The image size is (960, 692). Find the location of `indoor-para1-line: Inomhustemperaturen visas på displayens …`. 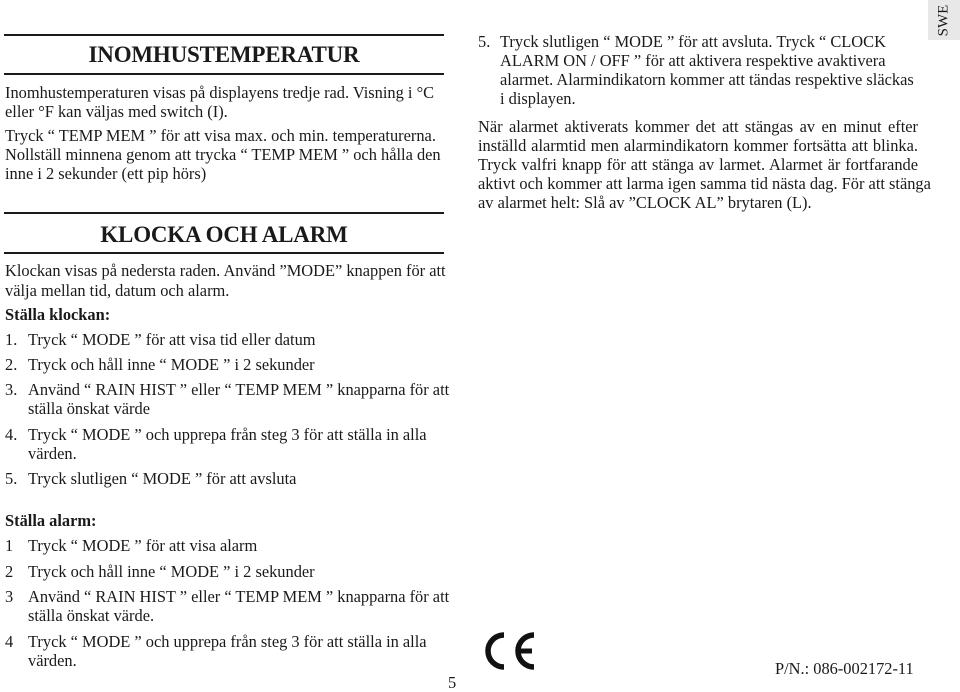

indoor-para1-line: Inomhustemperaturen visas på displayens … is located at coordinates (220, 92).